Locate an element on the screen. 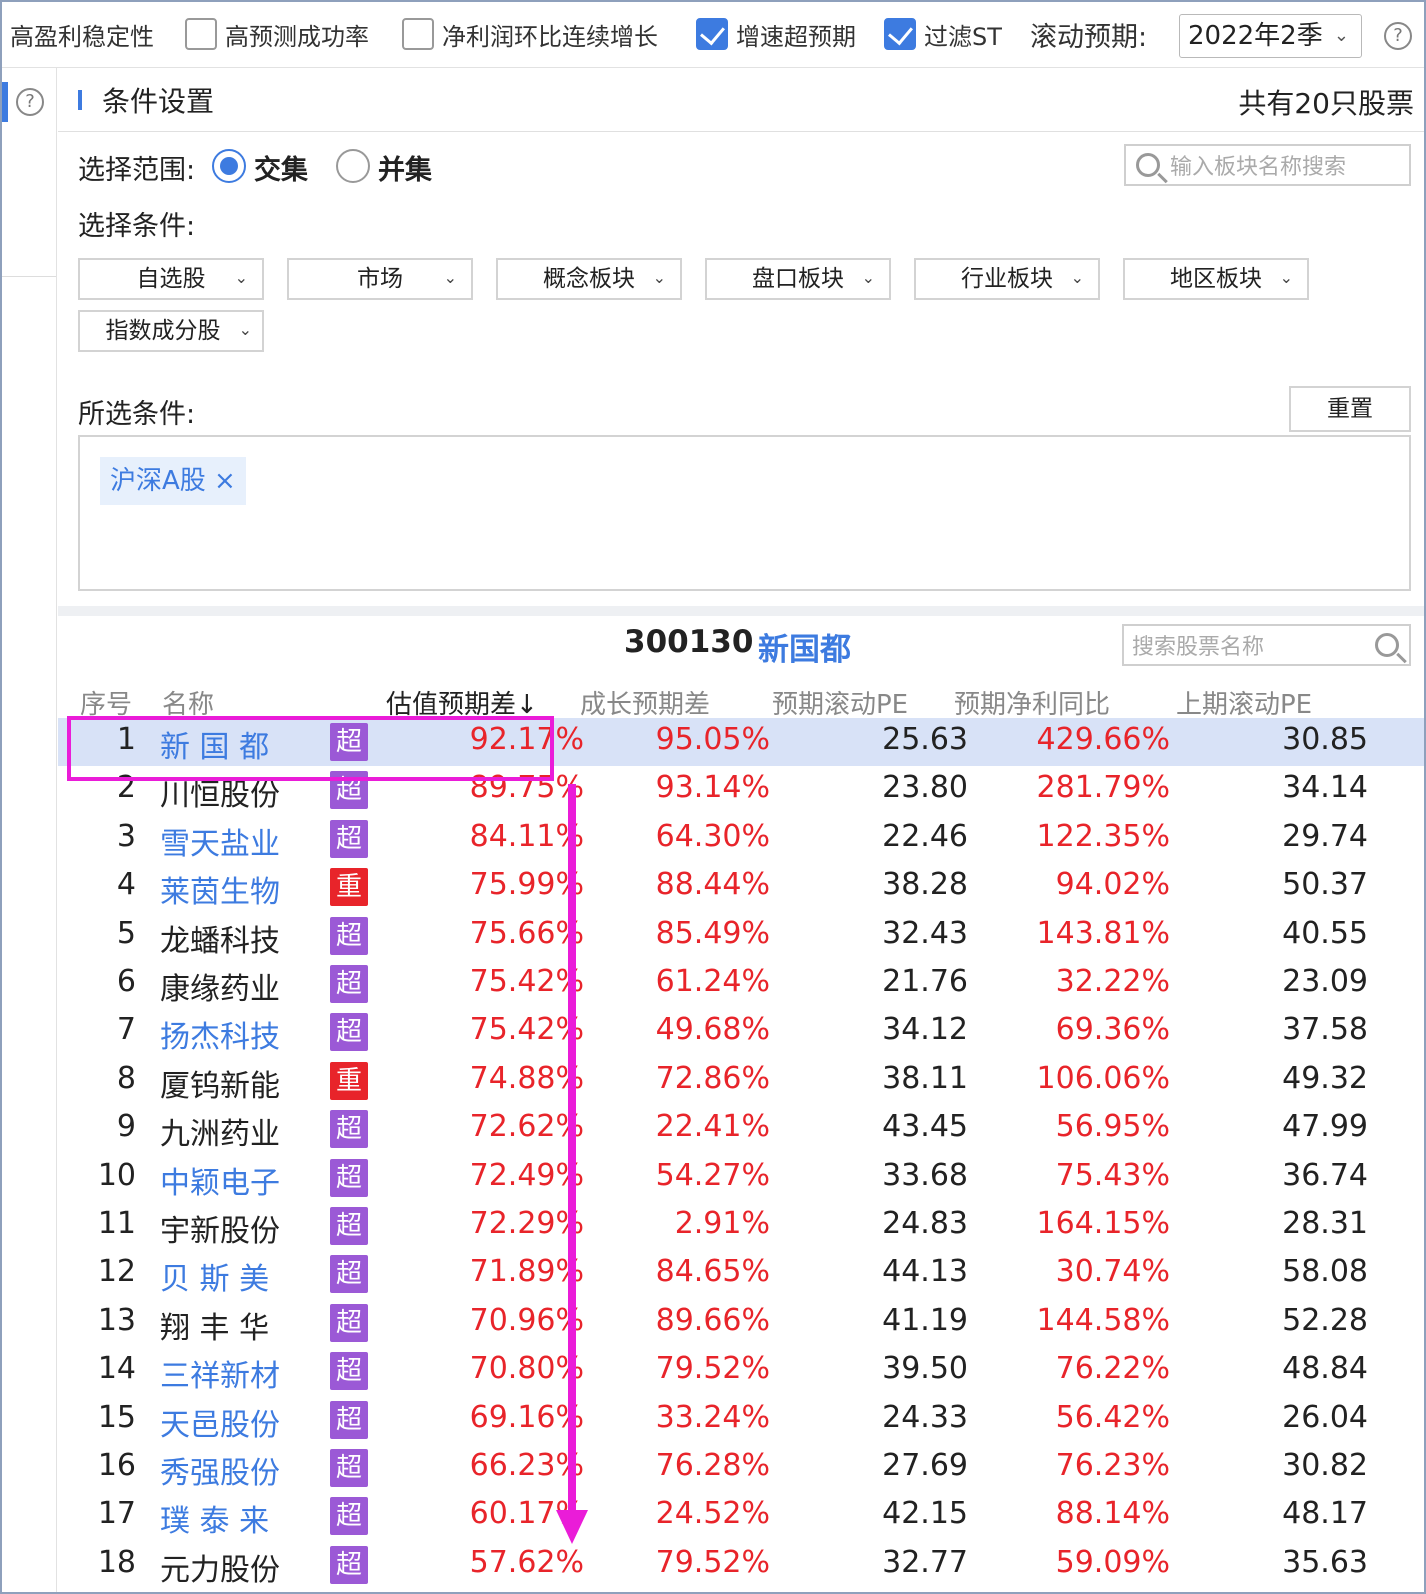 The image size is (1426, 1594). col-header-forward-pe: 预期滚动PE is located at coordinates (840, 702).